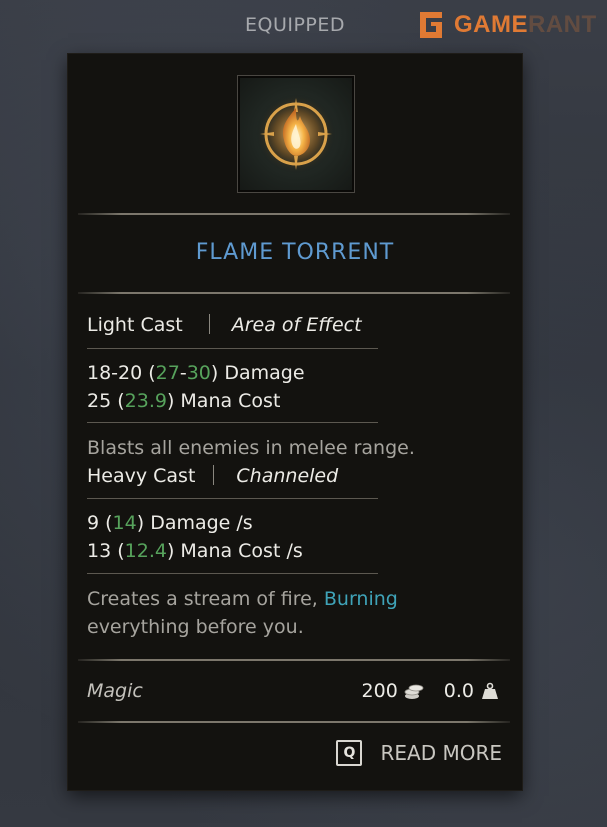 The width and height of the screenshot is (607, 827). Describe the element at coordinates (242, 599) in the screenshot. I see `heavy-cast-description: Creates a stream of fire, Burning` at that location.